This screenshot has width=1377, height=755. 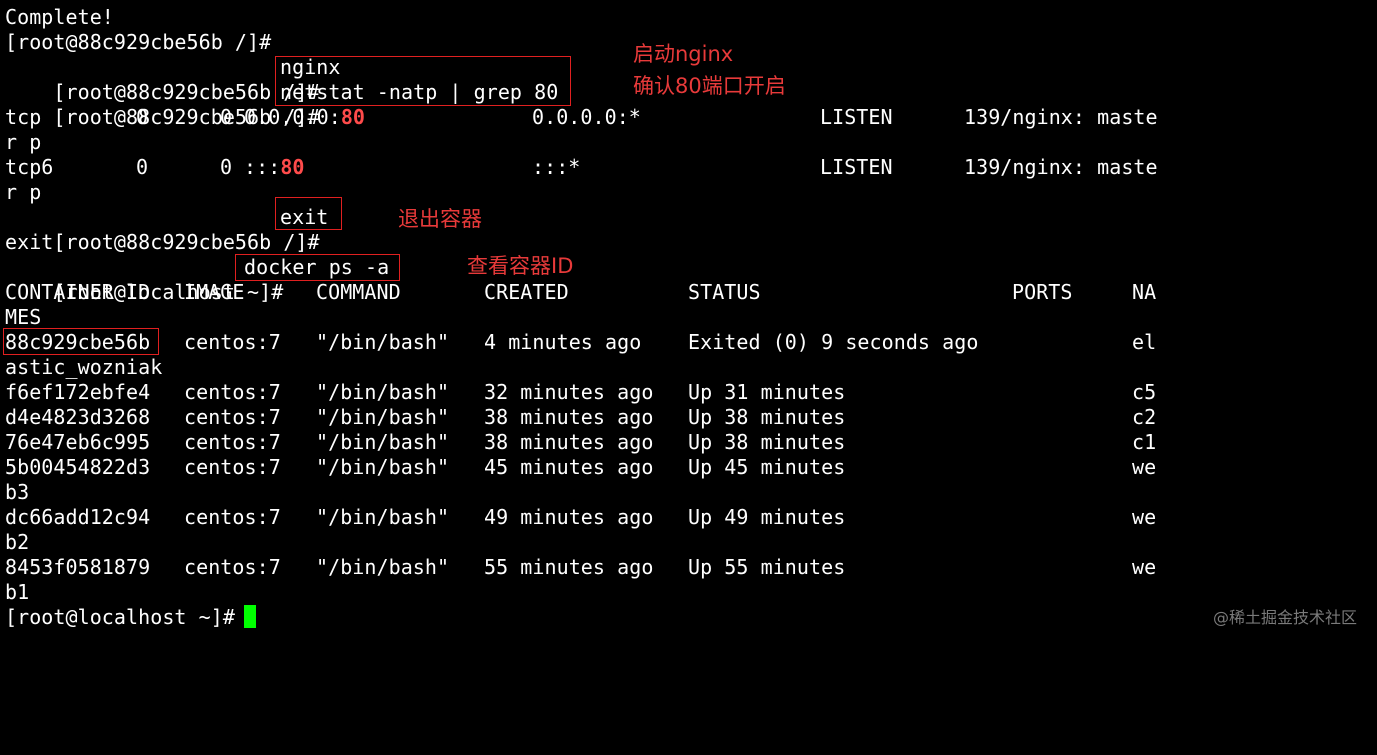 What do you see at coordinates (23, 317) in the screenshot?
I see `docker-header-wrap: MES` at bounding box center [23, 317].